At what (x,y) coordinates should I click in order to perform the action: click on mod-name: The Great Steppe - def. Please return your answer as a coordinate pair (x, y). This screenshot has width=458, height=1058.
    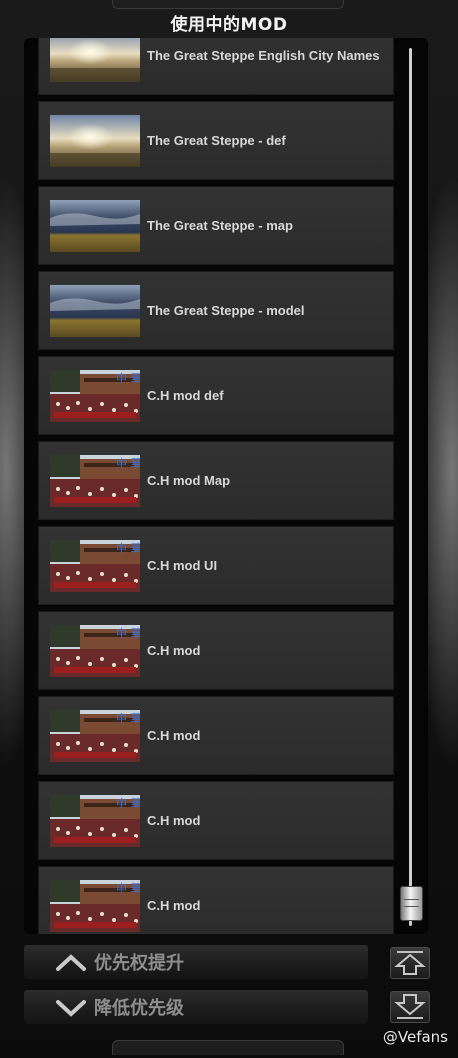
    Looking at the image, I should click on (216, 140).